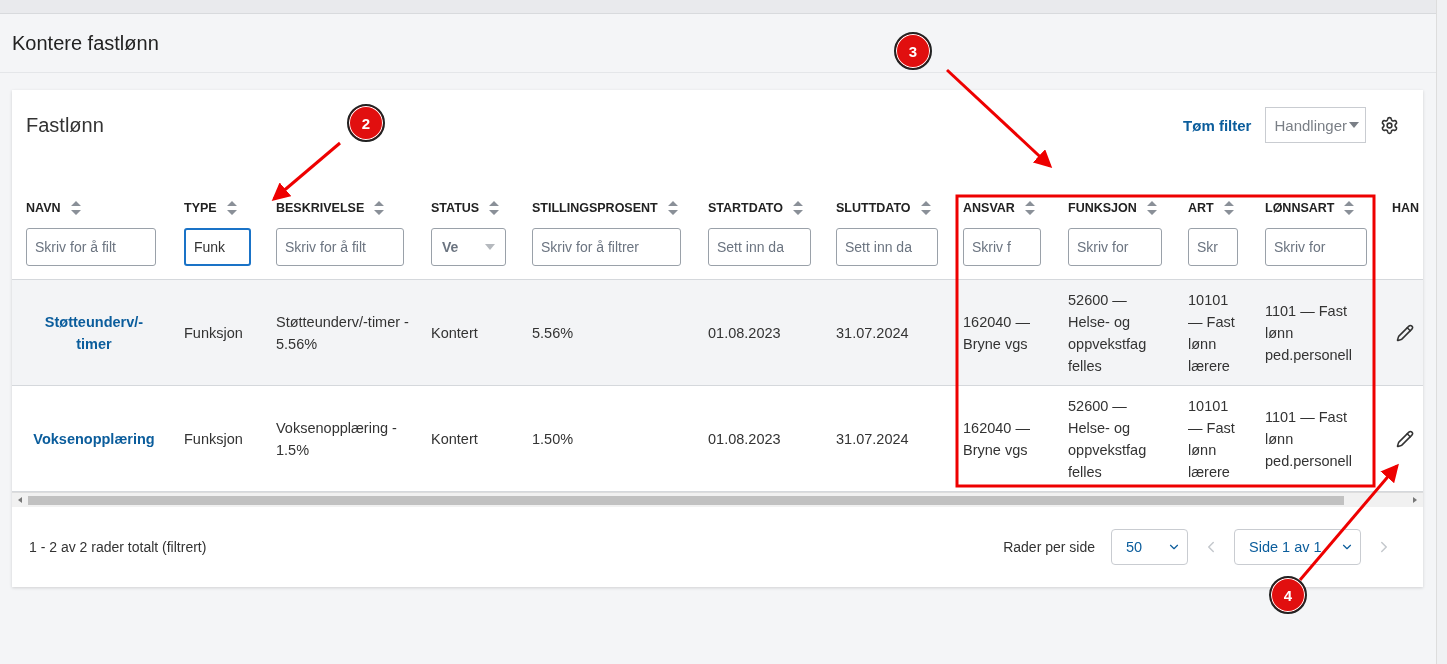 Image resolution: width=1447 pixels, height=664 pixels. I want to click on table-cell: 1.50%, so click(553, 438).